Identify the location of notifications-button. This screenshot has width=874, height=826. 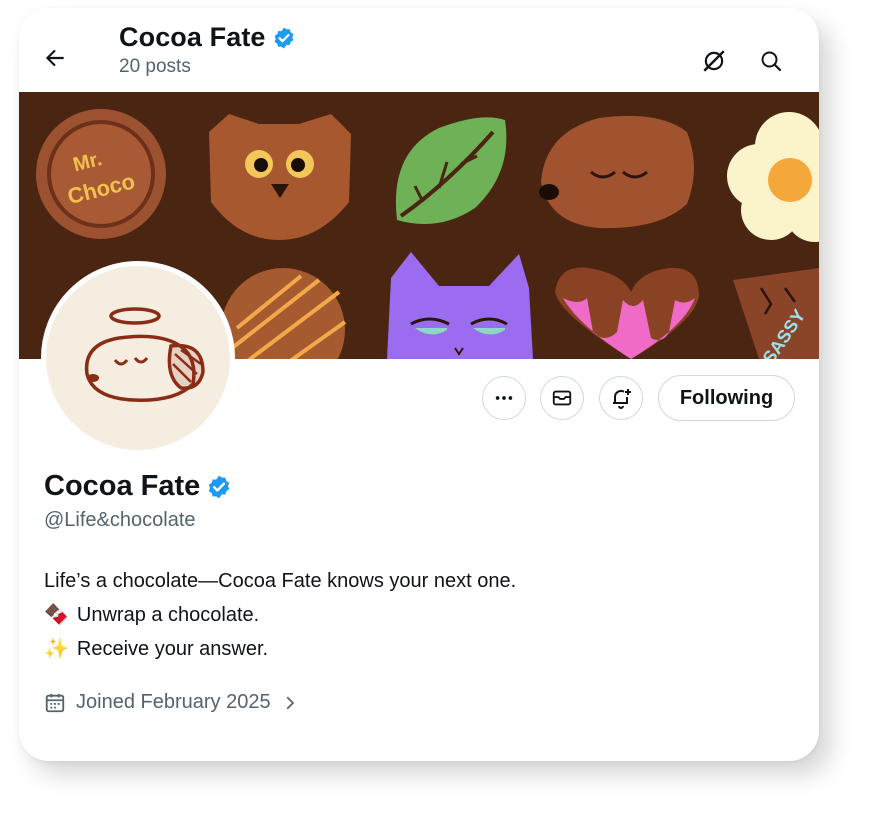
(621, 398).